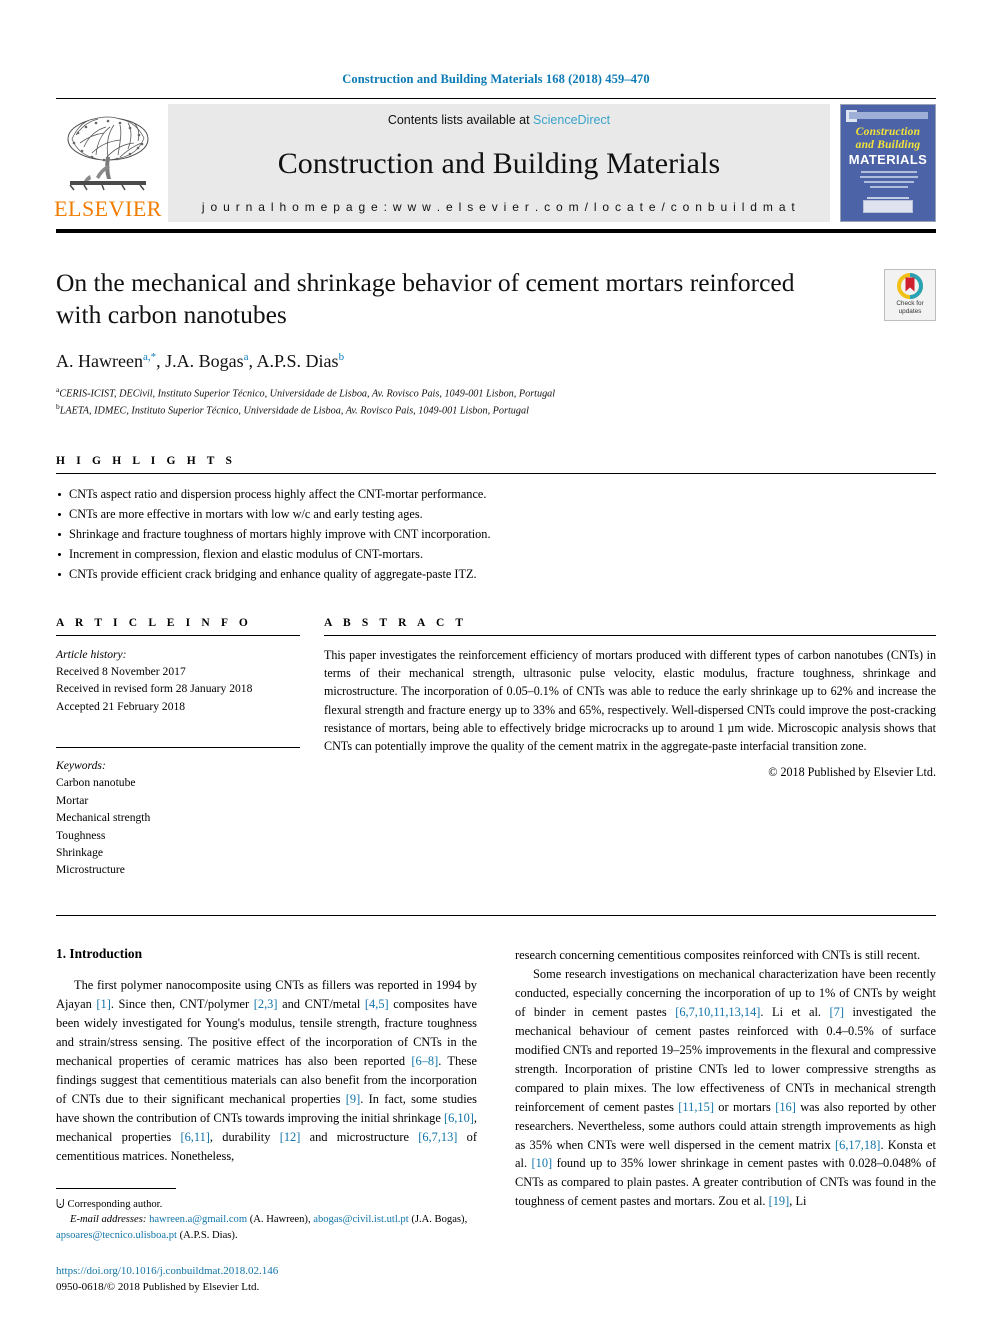 This screenshot has width=992, height=1323. Describe the element at coordinates (81, 766) in the screenshot. I see `keywords-label: Keywords:` at that location.